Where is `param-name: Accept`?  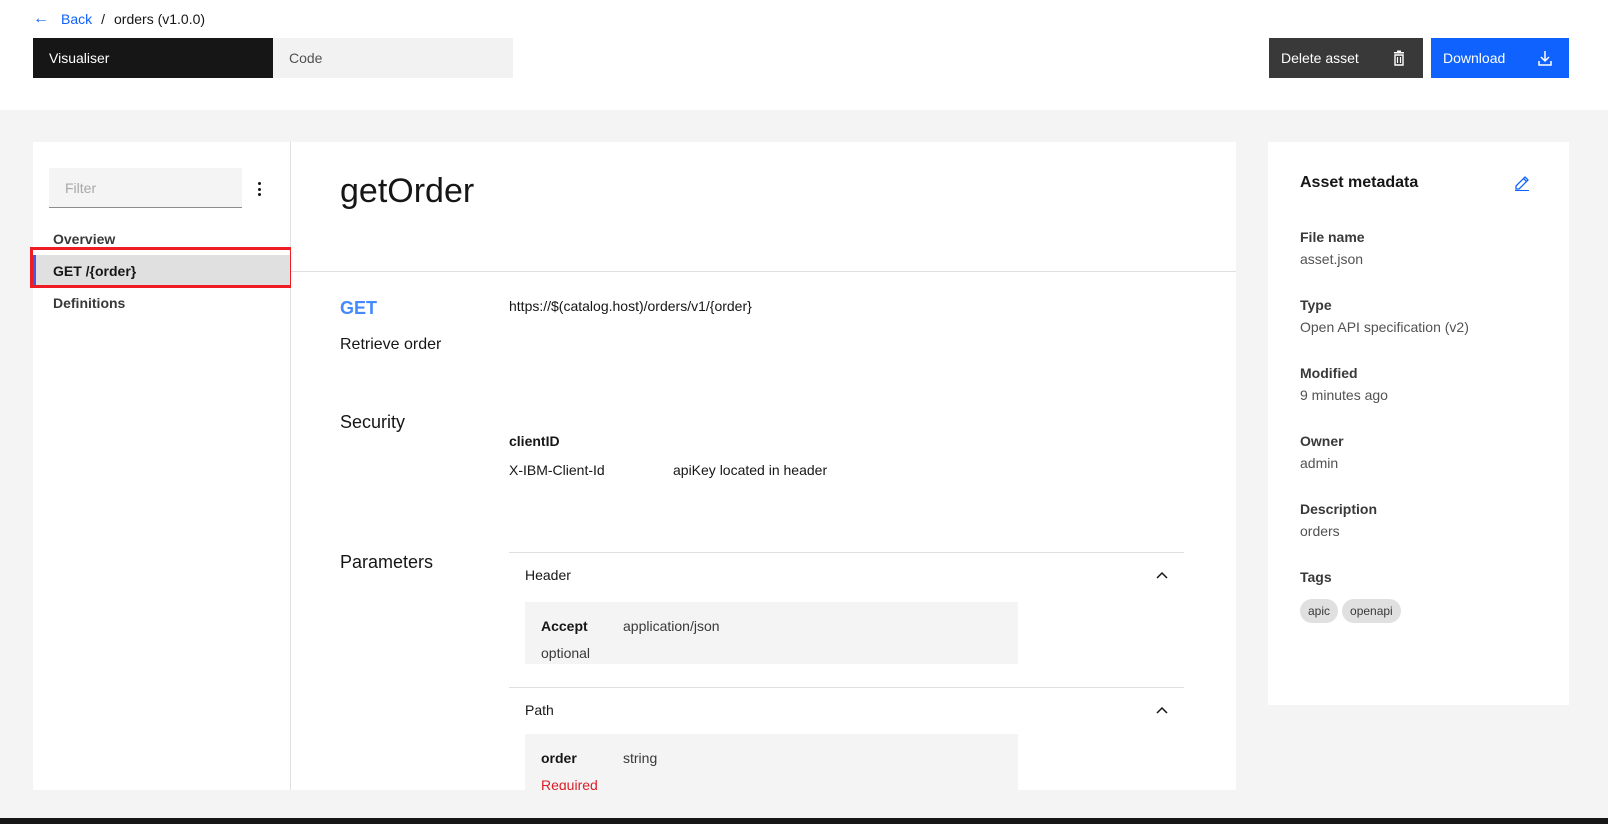
param-name: Accept is located at coordinates (564, 626).